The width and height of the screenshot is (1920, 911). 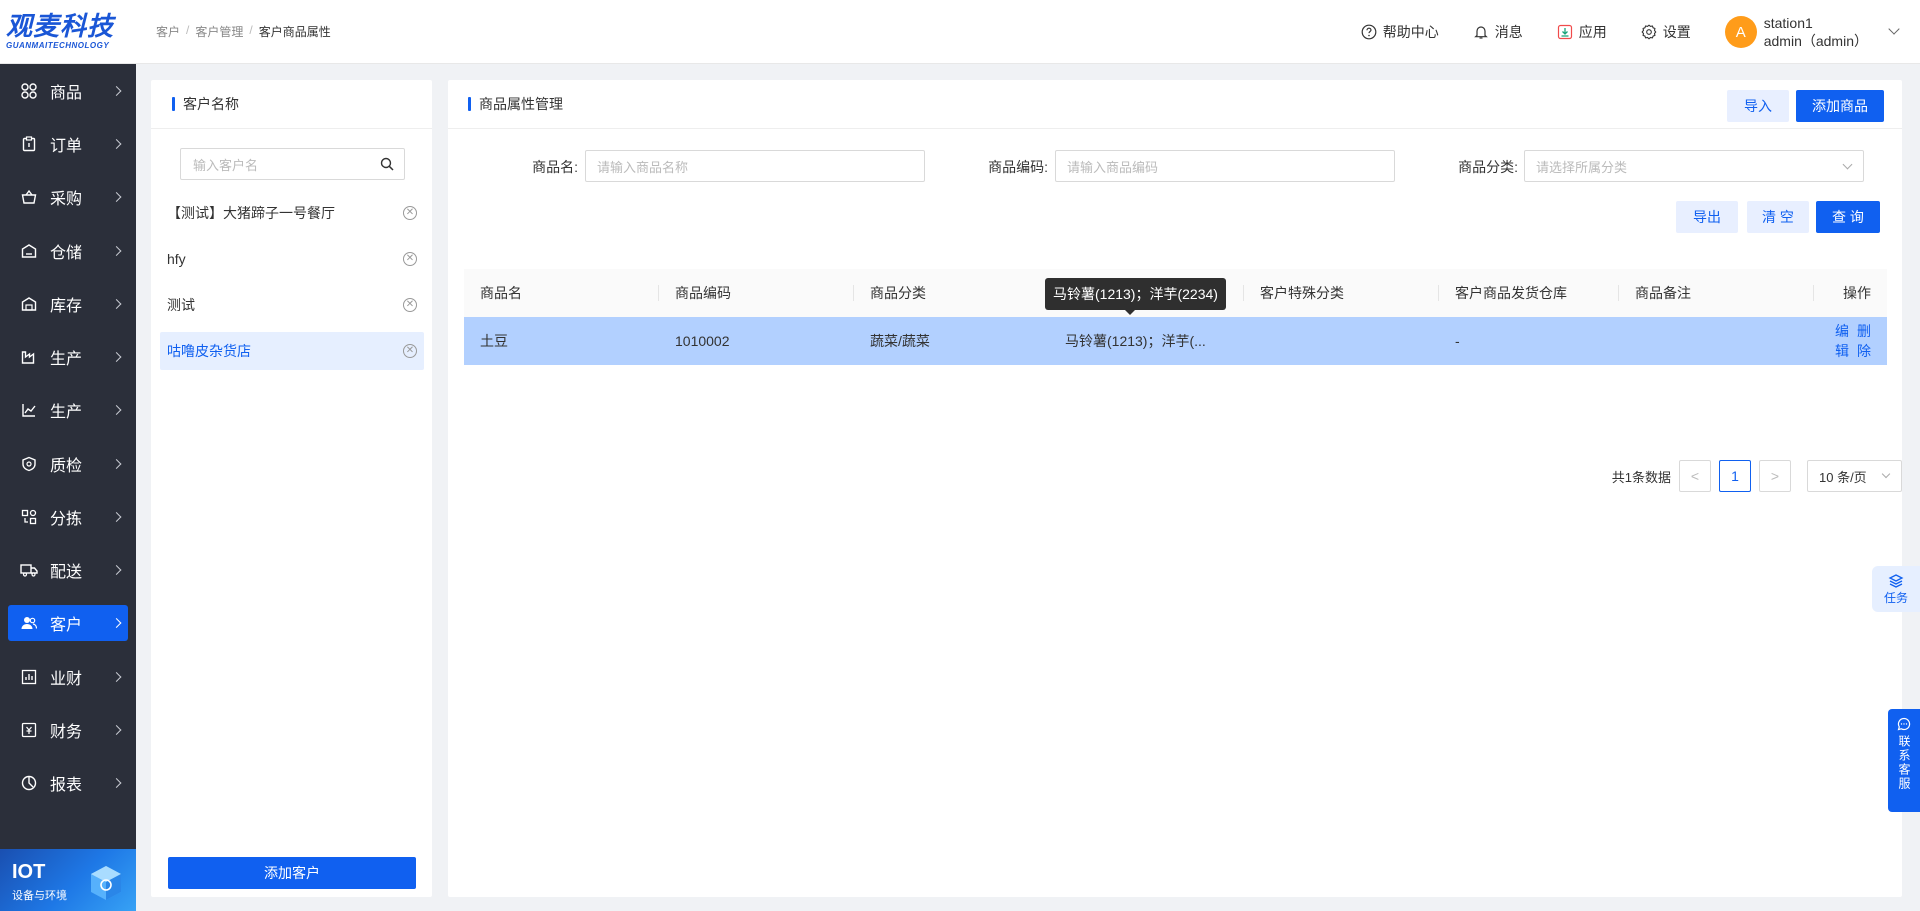 I want to click on sidebar-item-production-2: 生产, so click(x=68, y=410).